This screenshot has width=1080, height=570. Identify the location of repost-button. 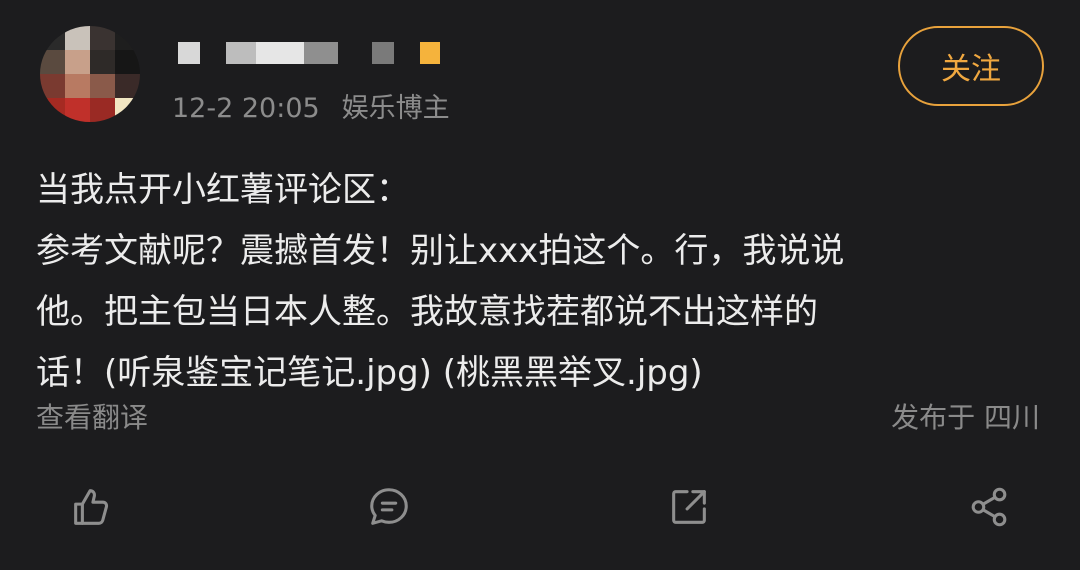
(689, 507).